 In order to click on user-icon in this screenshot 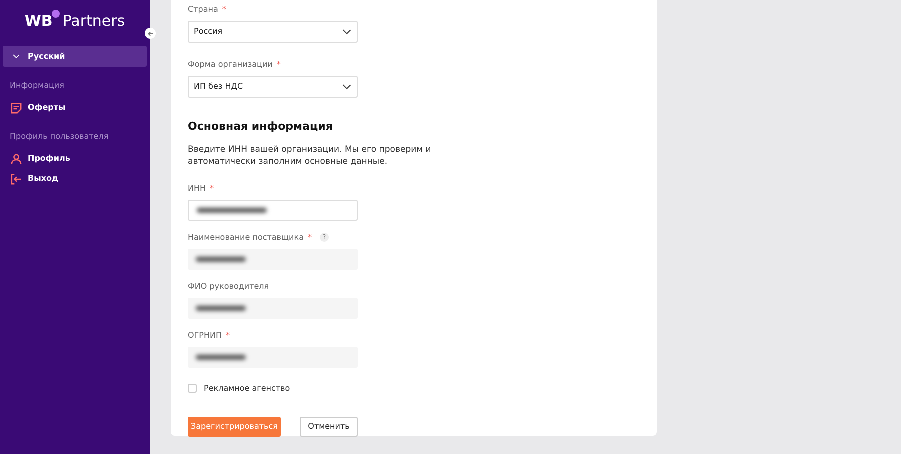, I will do `click(16, 159)`.